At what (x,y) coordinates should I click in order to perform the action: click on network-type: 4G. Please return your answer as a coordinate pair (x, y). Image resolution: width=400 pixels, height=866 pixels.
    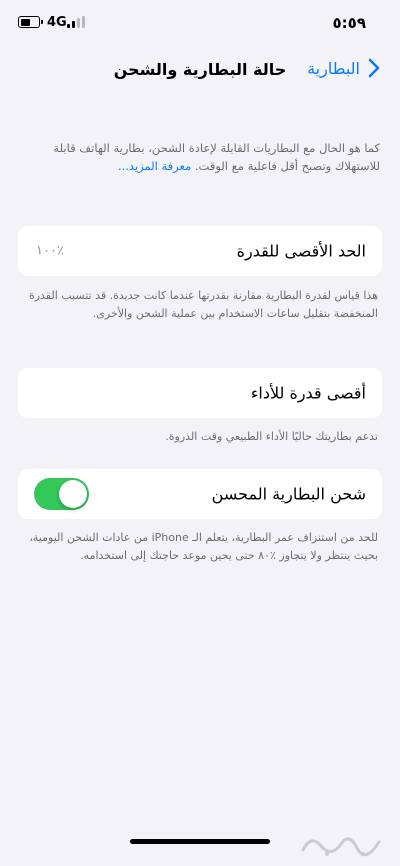
    Looking at the image, I should click on (57, 22).